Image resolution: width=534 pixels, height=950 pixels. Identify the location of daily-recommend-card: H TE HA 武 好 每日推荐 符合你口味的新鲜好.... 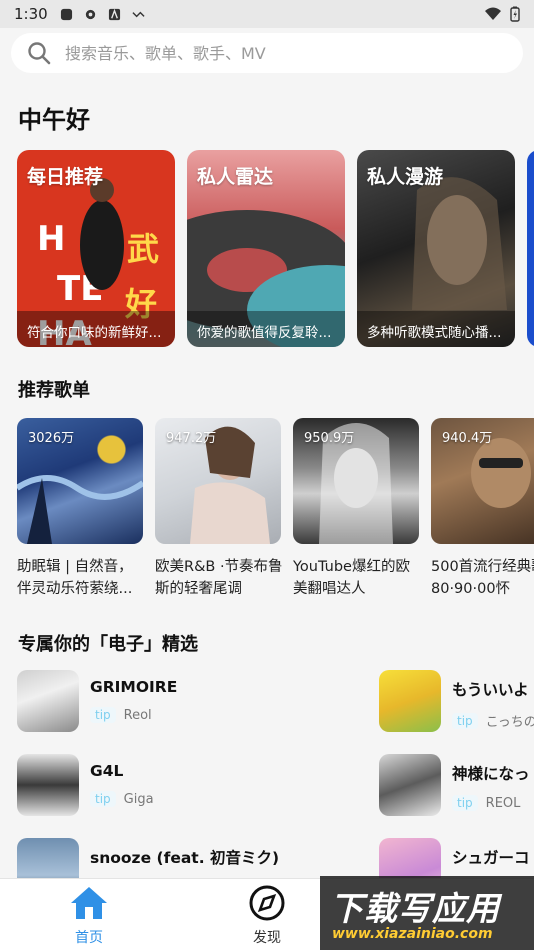
(96, 248).